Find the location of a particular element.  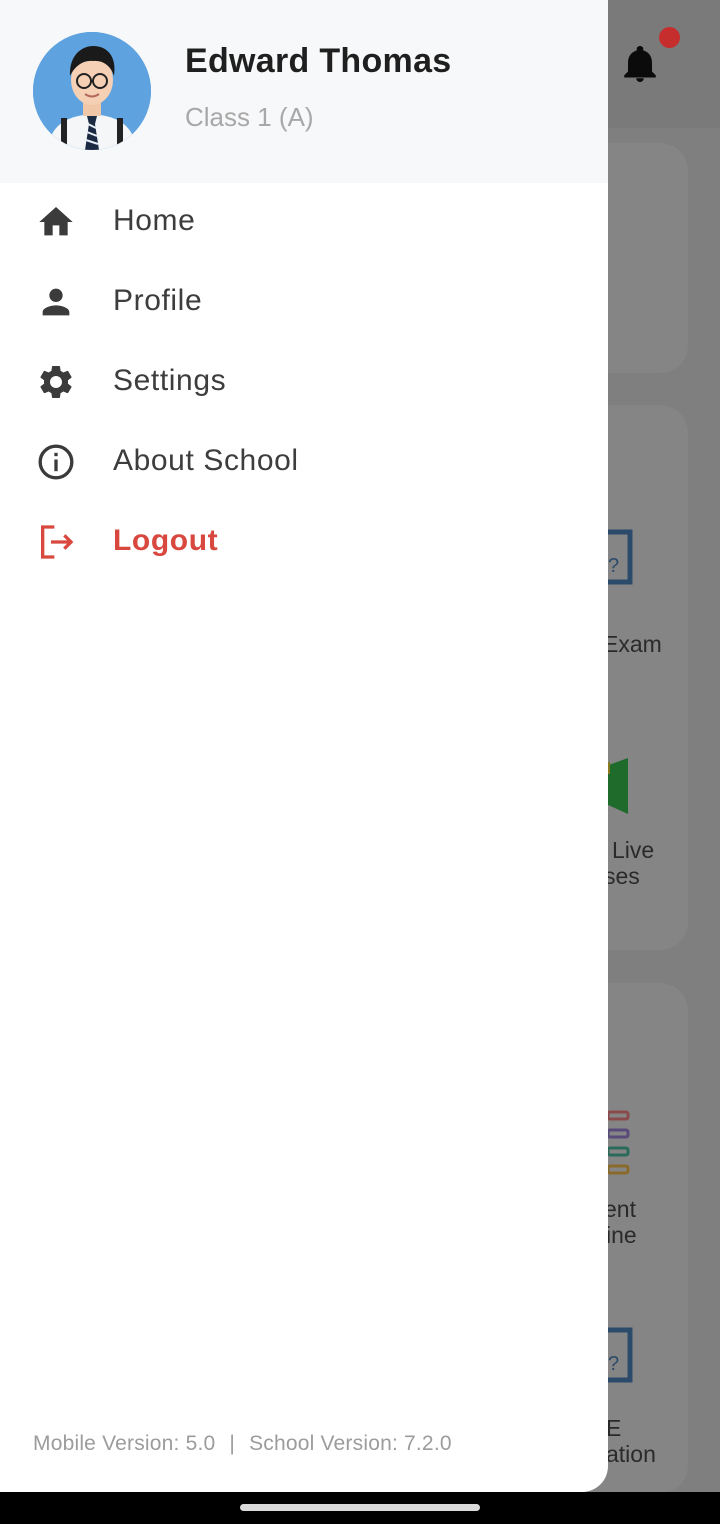

menu-item-about-school: About School is located at coordinates (304, 462).